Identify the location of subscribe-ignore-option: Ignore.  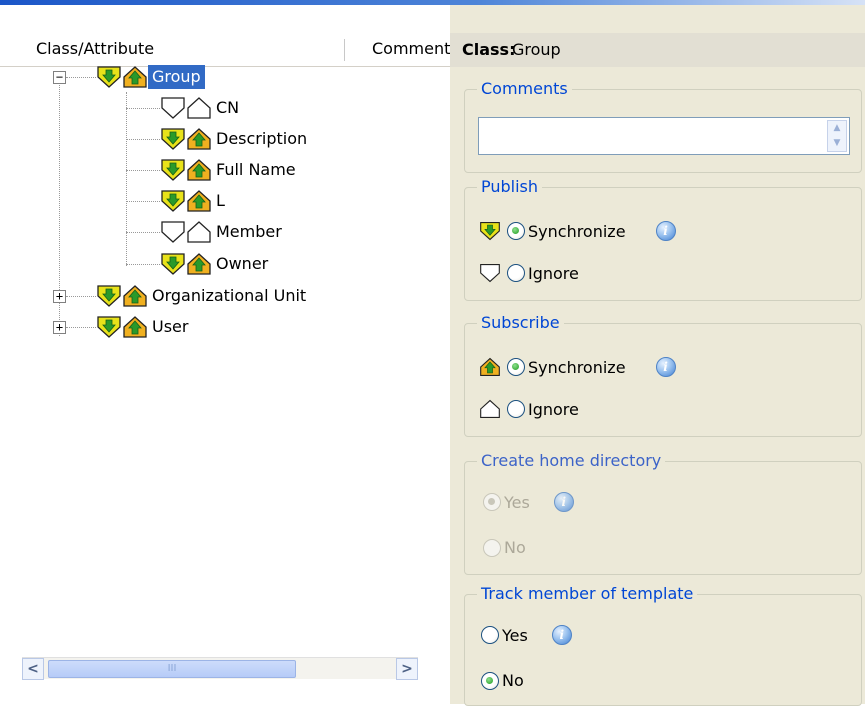
(529, 409).